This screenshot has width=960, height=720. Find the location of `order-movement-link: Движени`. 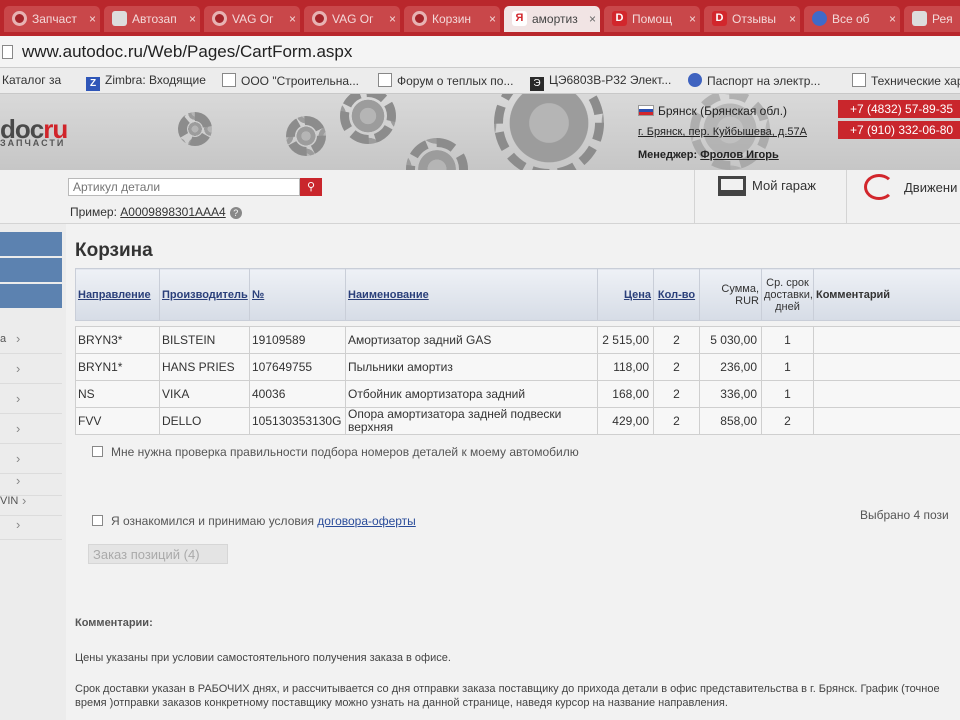

order-movement-link: Движени is located at coordinates (910, 187).